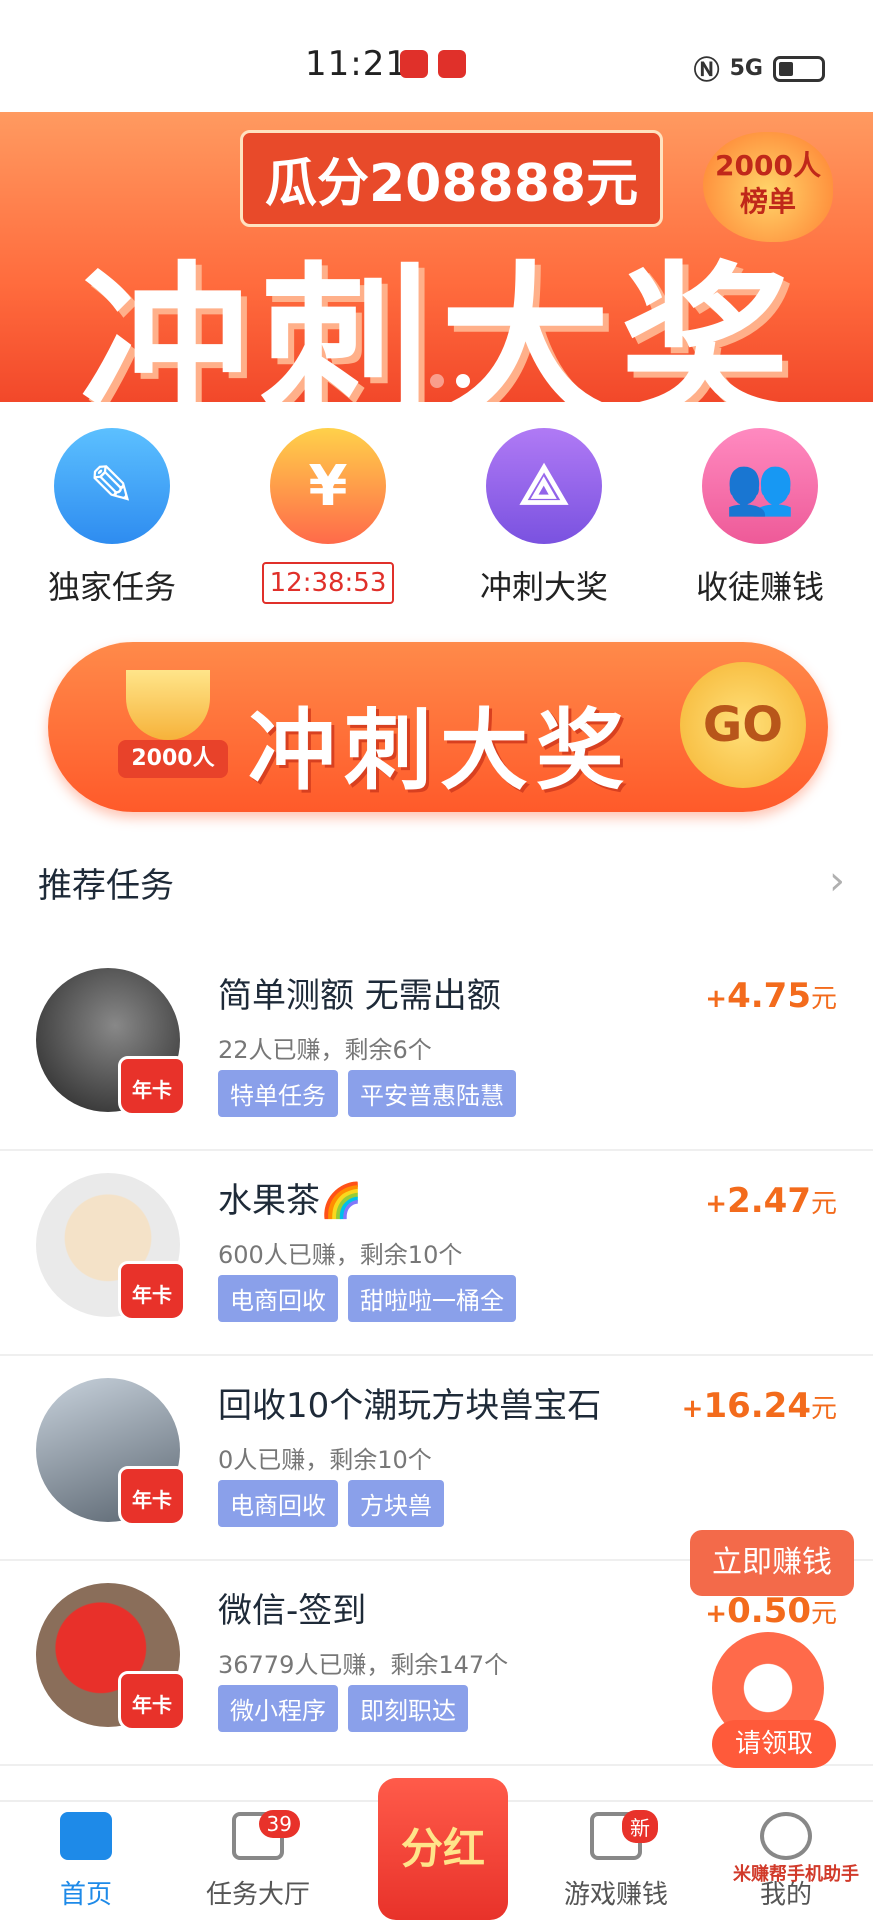 This screenshot has height=1922, width=873. I want to click on task-tags: 电商回收 方块兽, so click(331, 1503).